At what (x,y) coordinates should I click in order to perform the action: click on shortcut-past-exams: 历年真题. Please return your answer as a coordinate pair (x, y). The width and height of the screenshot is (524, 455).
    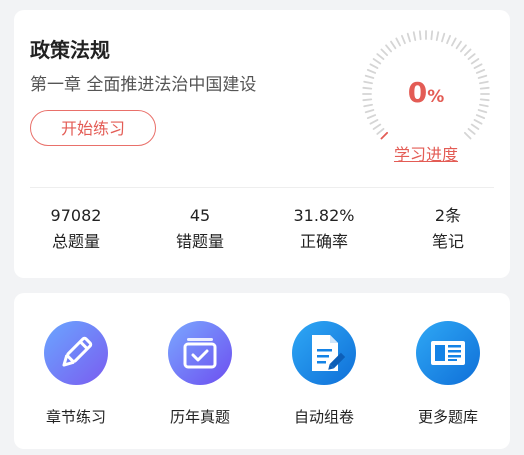
    Looking at the image, I should click on (200, 371).